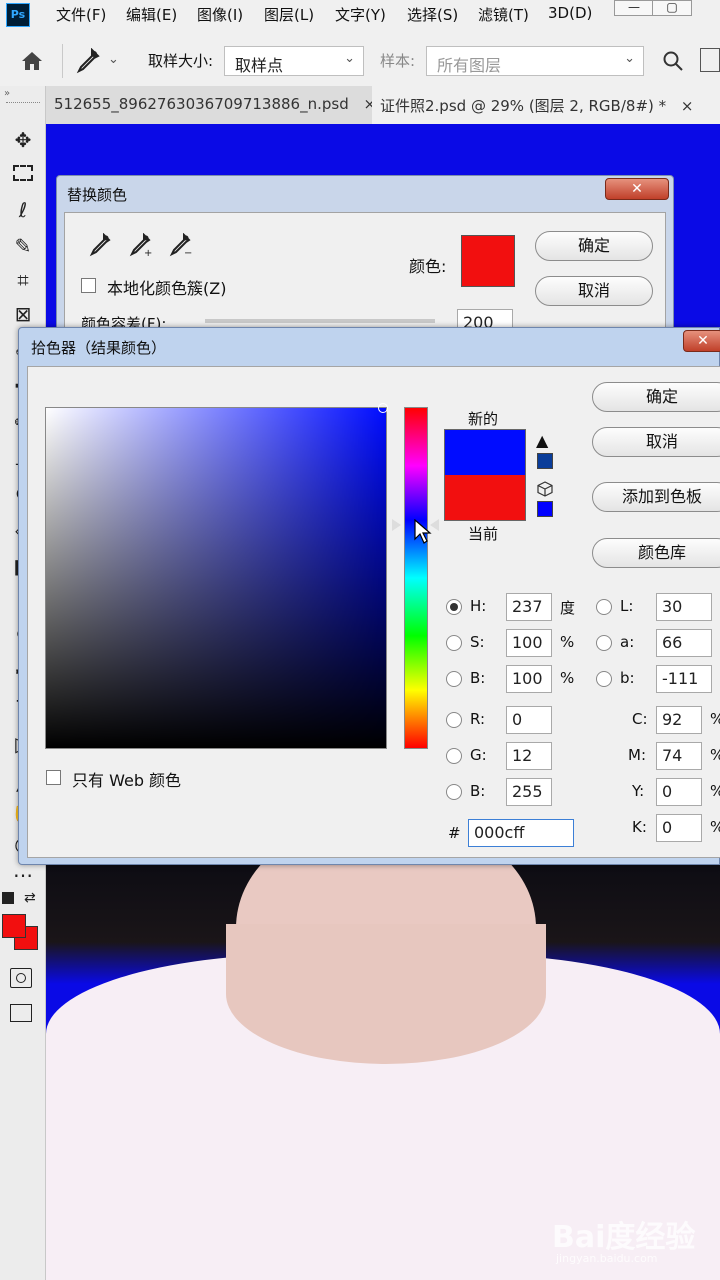  I want to click on lasso-tool-icon: ℓ, so click(23, 210).